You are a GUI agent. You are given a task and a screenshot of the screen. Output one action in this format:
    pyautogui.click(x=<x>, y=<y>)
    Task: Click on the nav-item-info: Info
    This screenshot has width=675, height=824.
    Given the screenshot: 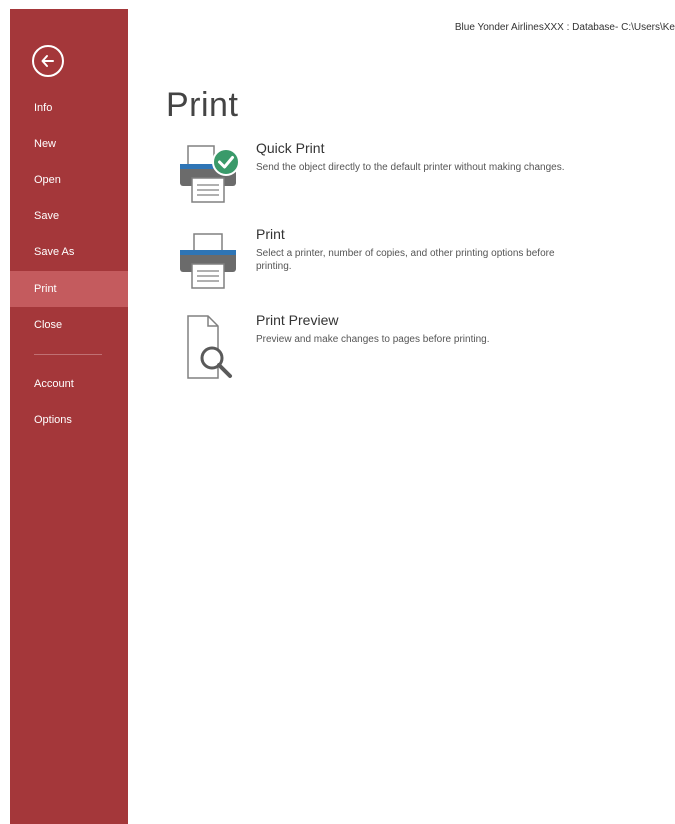 What is the action you would take?
    pyautogui.click(x=69, y=108)
    